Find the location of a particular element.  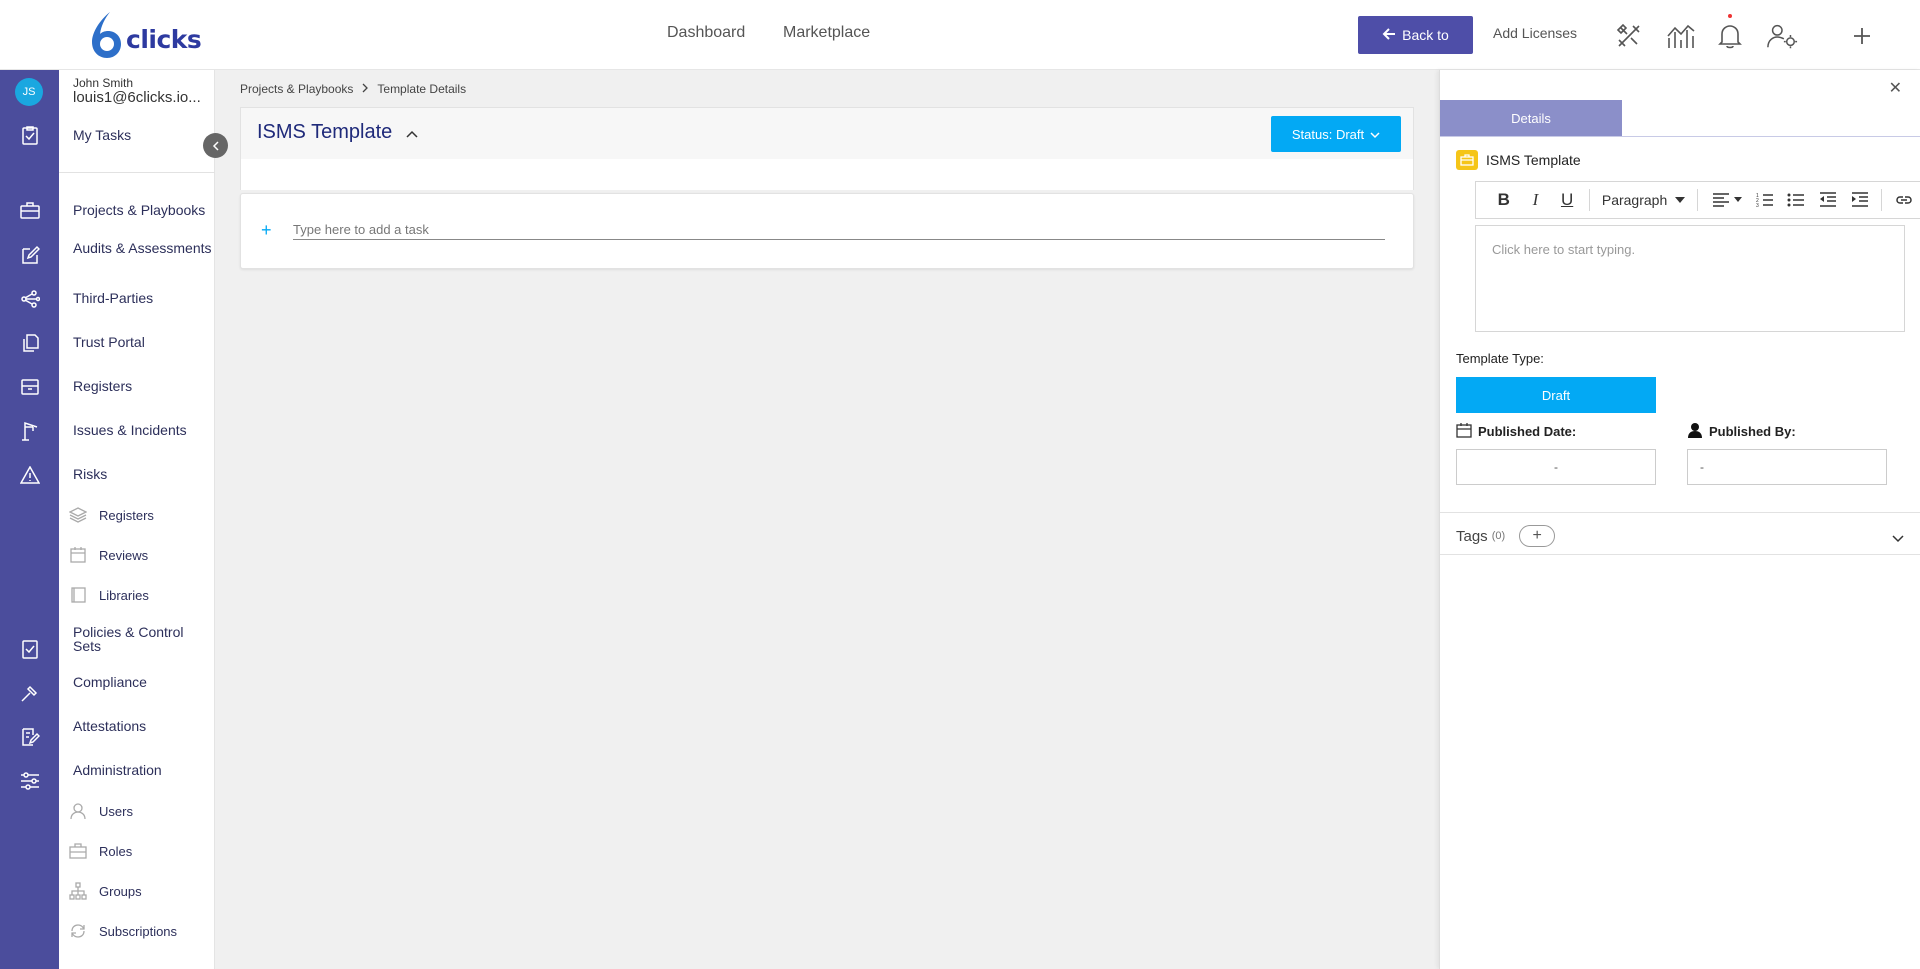

calendar-icon is located at coordinates (1464, 431).